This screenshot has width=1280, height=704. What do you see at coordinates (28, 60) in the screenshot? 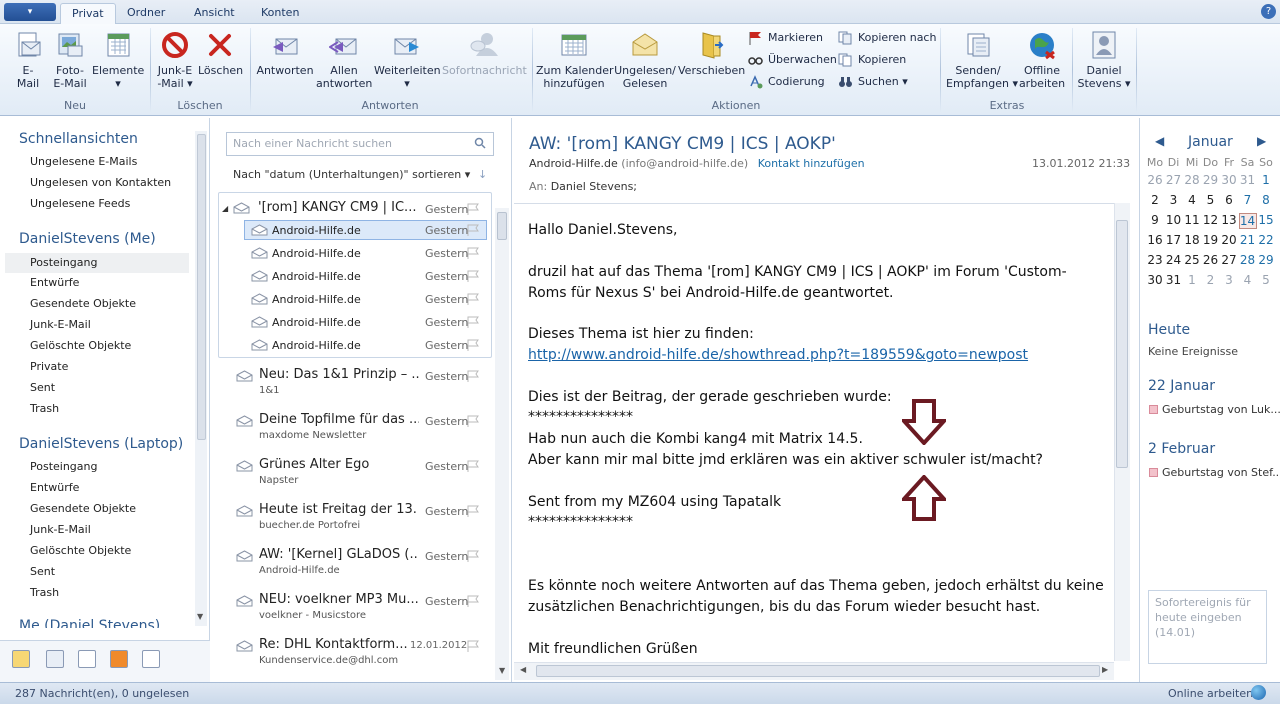
I see `new-email-button: E- Mail` at bounding box center [28, 60].